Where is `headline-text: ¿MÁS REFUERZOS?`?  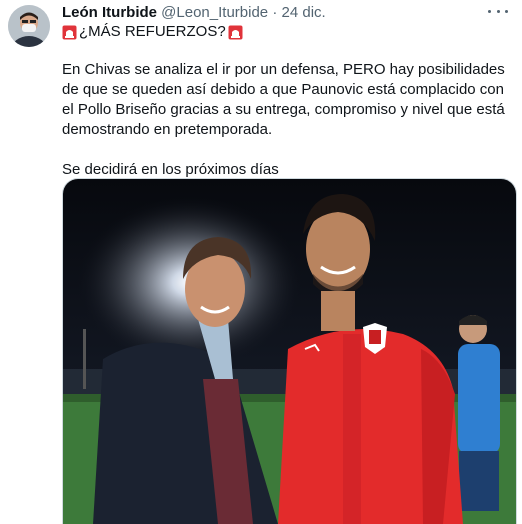
headline-text: ¿MÁS REFUERZOS? is located at coordinates (152, 31).